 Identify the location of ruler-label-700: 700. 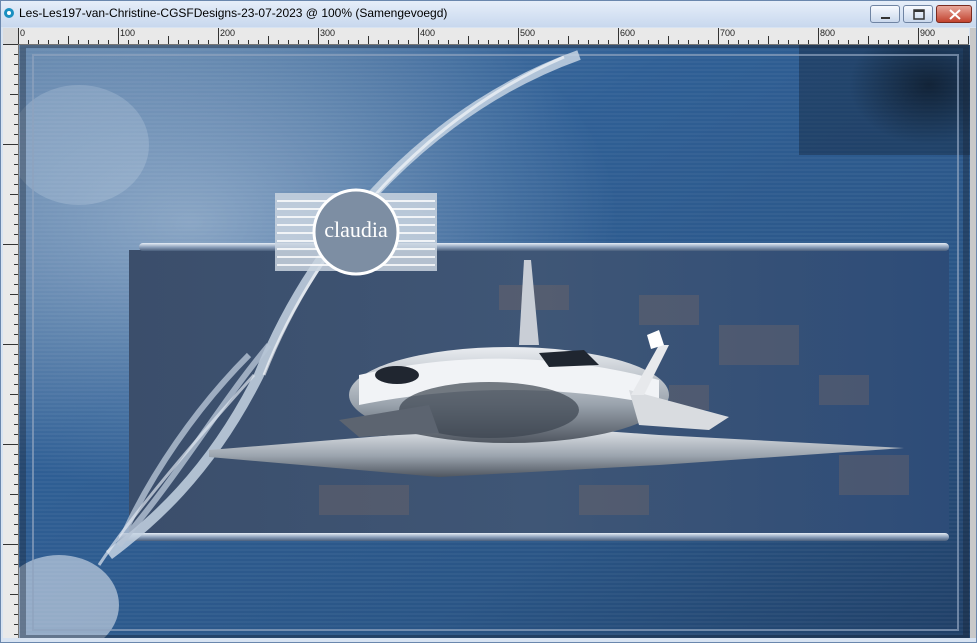
(728, 33).